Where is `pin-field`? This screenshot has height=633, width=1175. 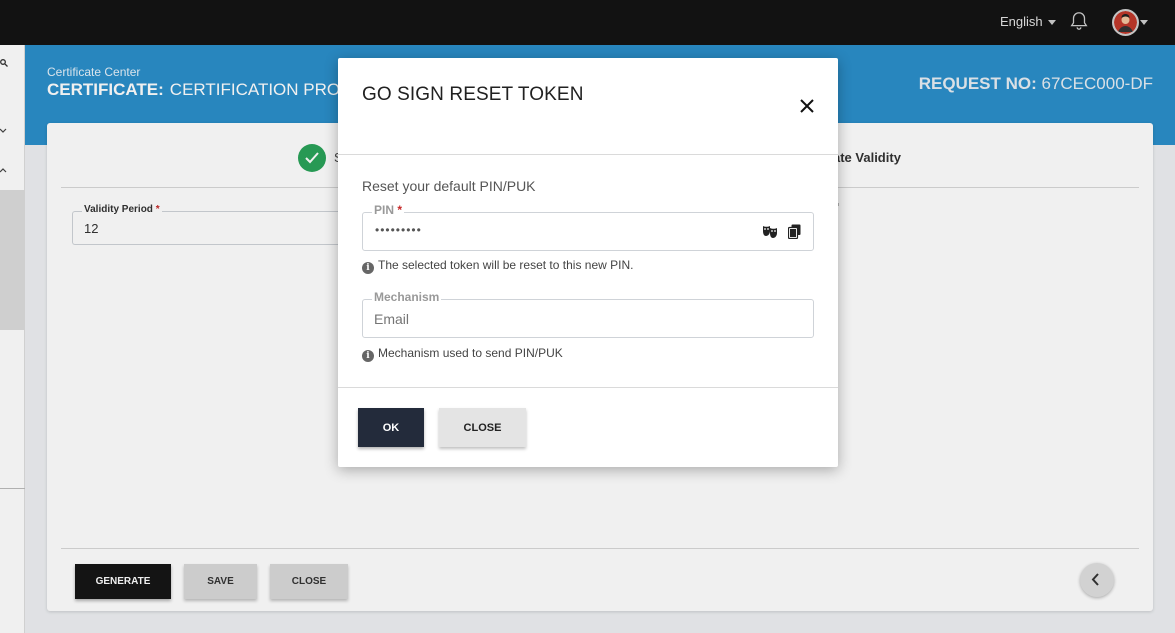
pin-field is located at coordinates (588, 231).